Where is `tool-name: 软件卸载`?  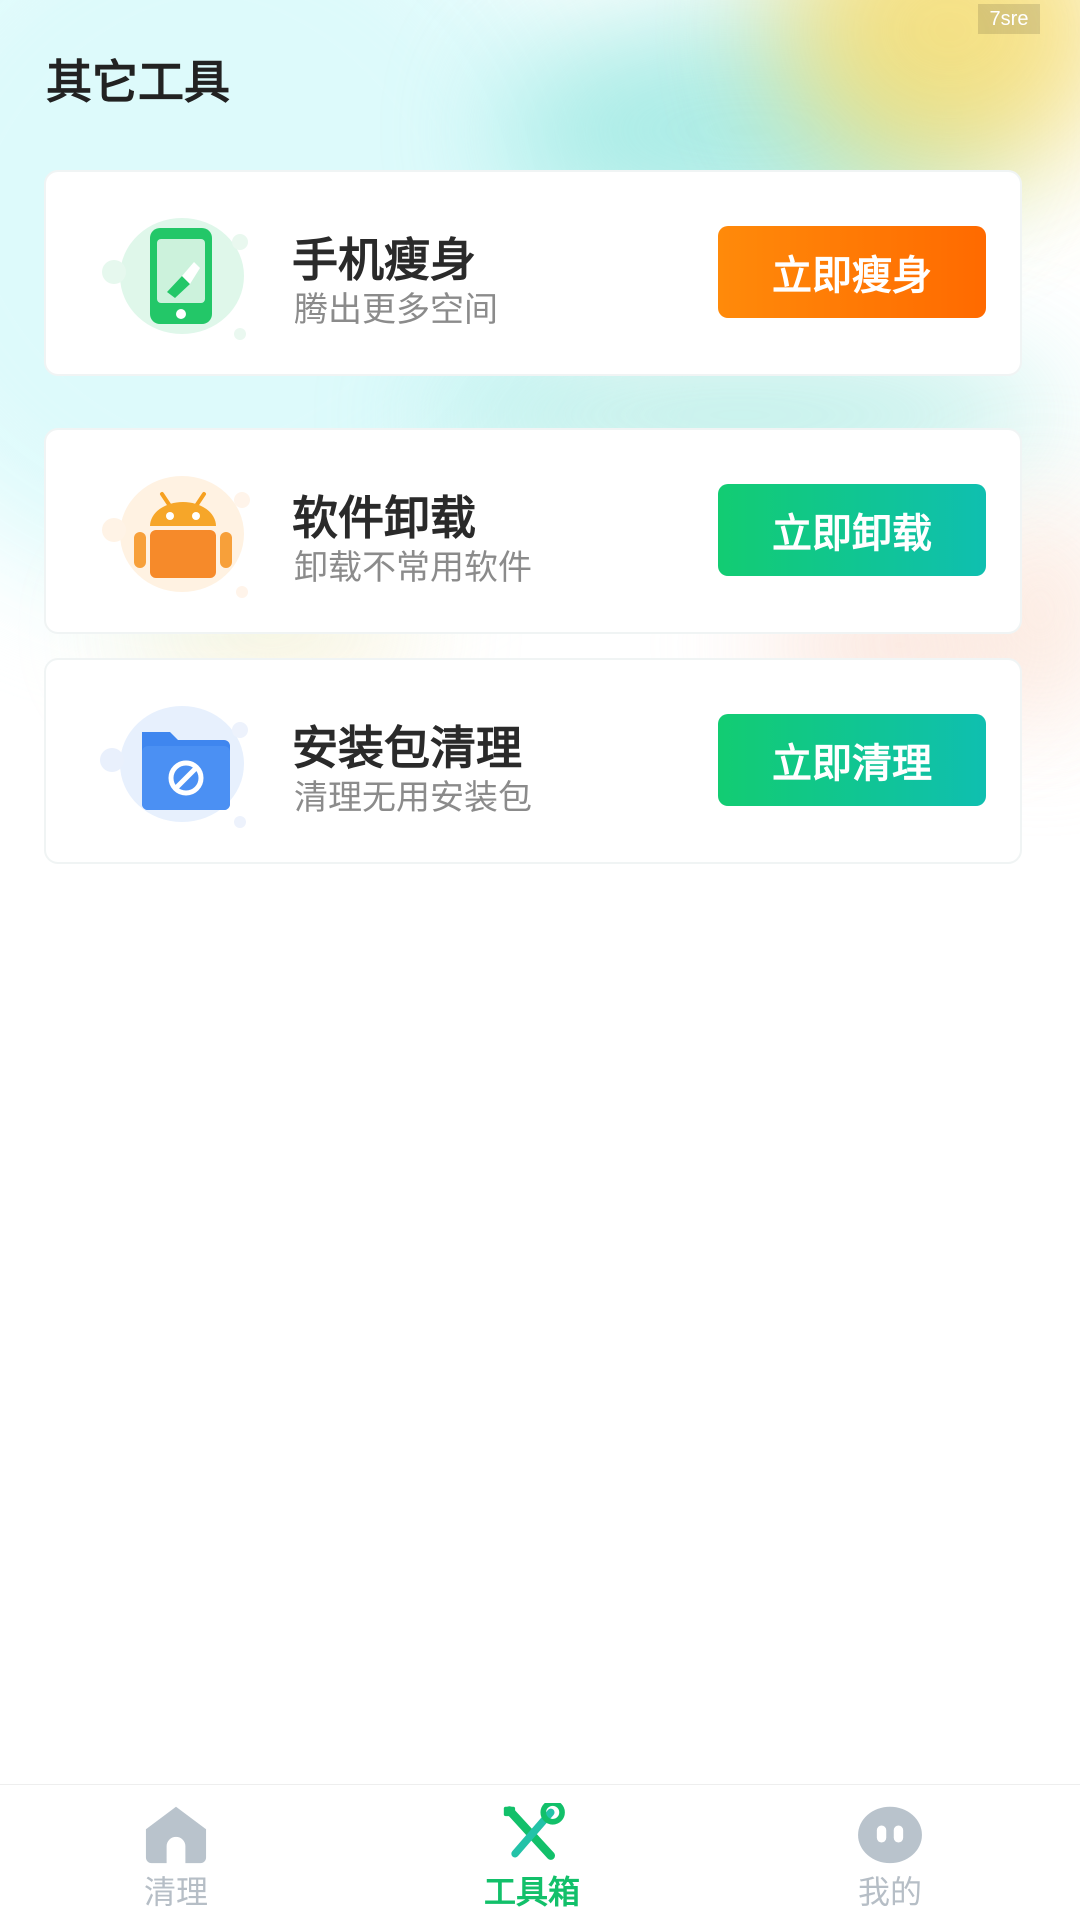 tool-name: 软件卸载 is located at coordinates (384, 518).